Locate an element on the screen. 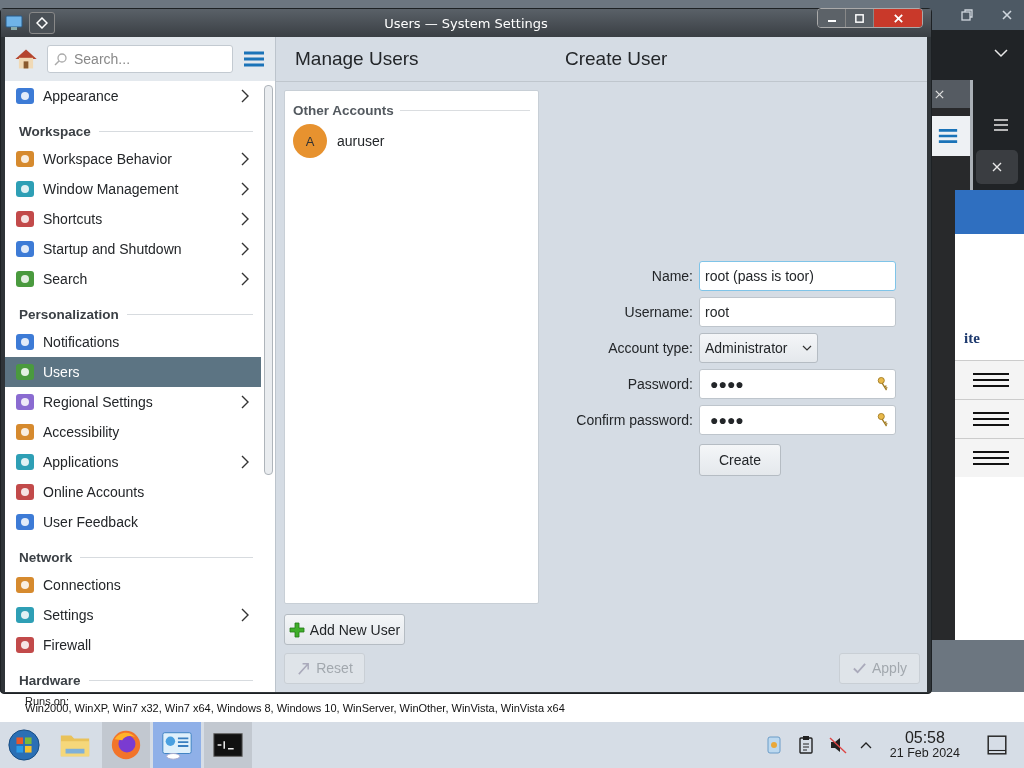 Image resolution: width=1024 pixels, height=768 pixels. checkmark-icon is located at coordinates (859, 668).